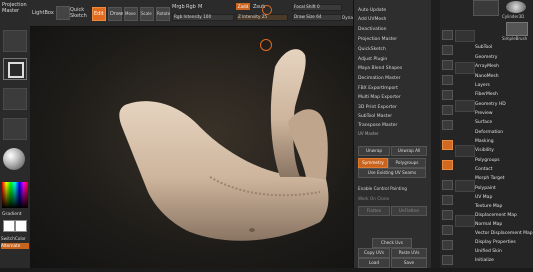  What do you see at coordinates (484, 170) in the screenshot?
I see `palette-item-contact: Contact` at bounding box center [484, 170].